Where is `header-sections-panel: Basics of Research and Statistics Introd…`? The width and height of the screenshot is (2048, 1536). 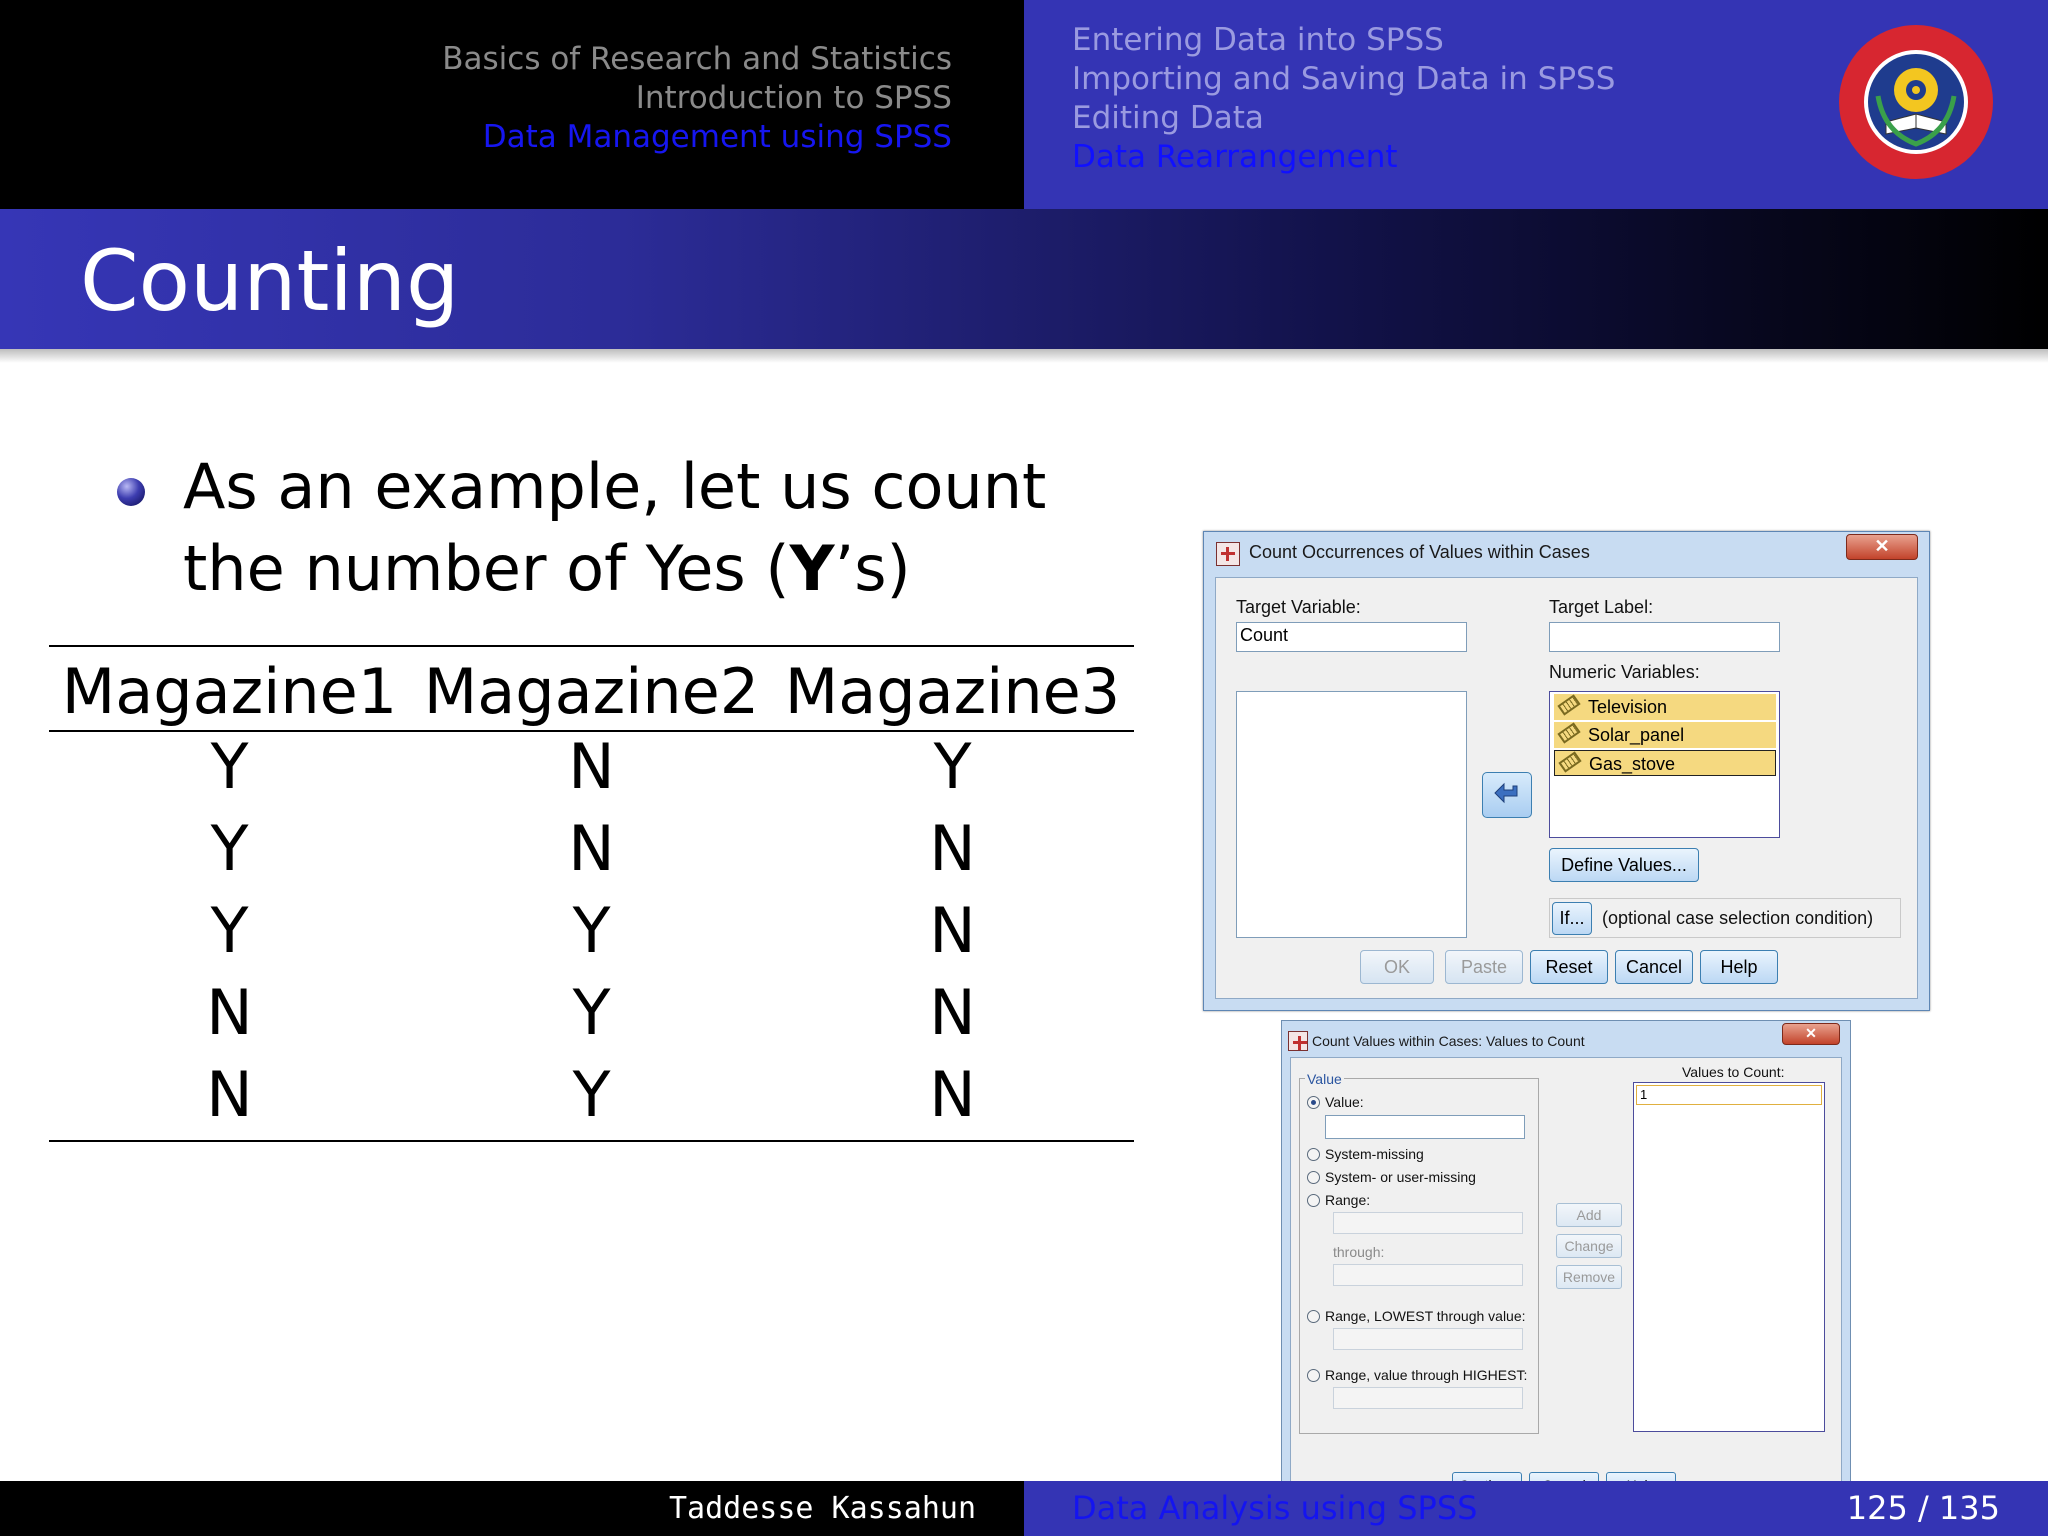
header-sections-panel: Basics of Research and Statistics Introd… is located at coordinates (512, 104).